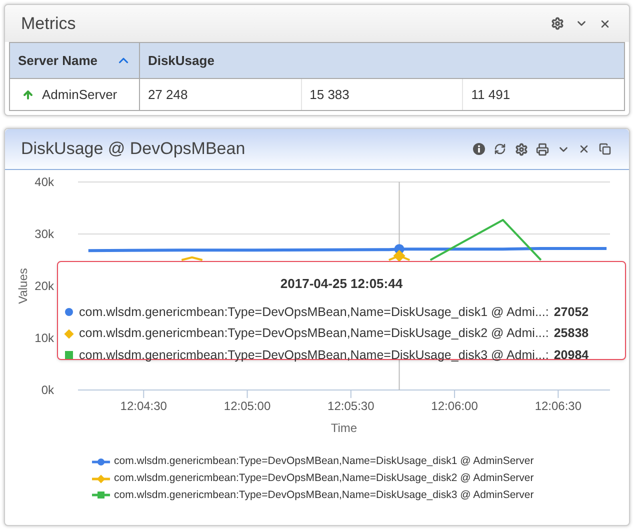  What do you see at coordinates (558, 406) in the screenshot?
I see `x-tick-label: 12:06:30` at bounding box center [558, 406].